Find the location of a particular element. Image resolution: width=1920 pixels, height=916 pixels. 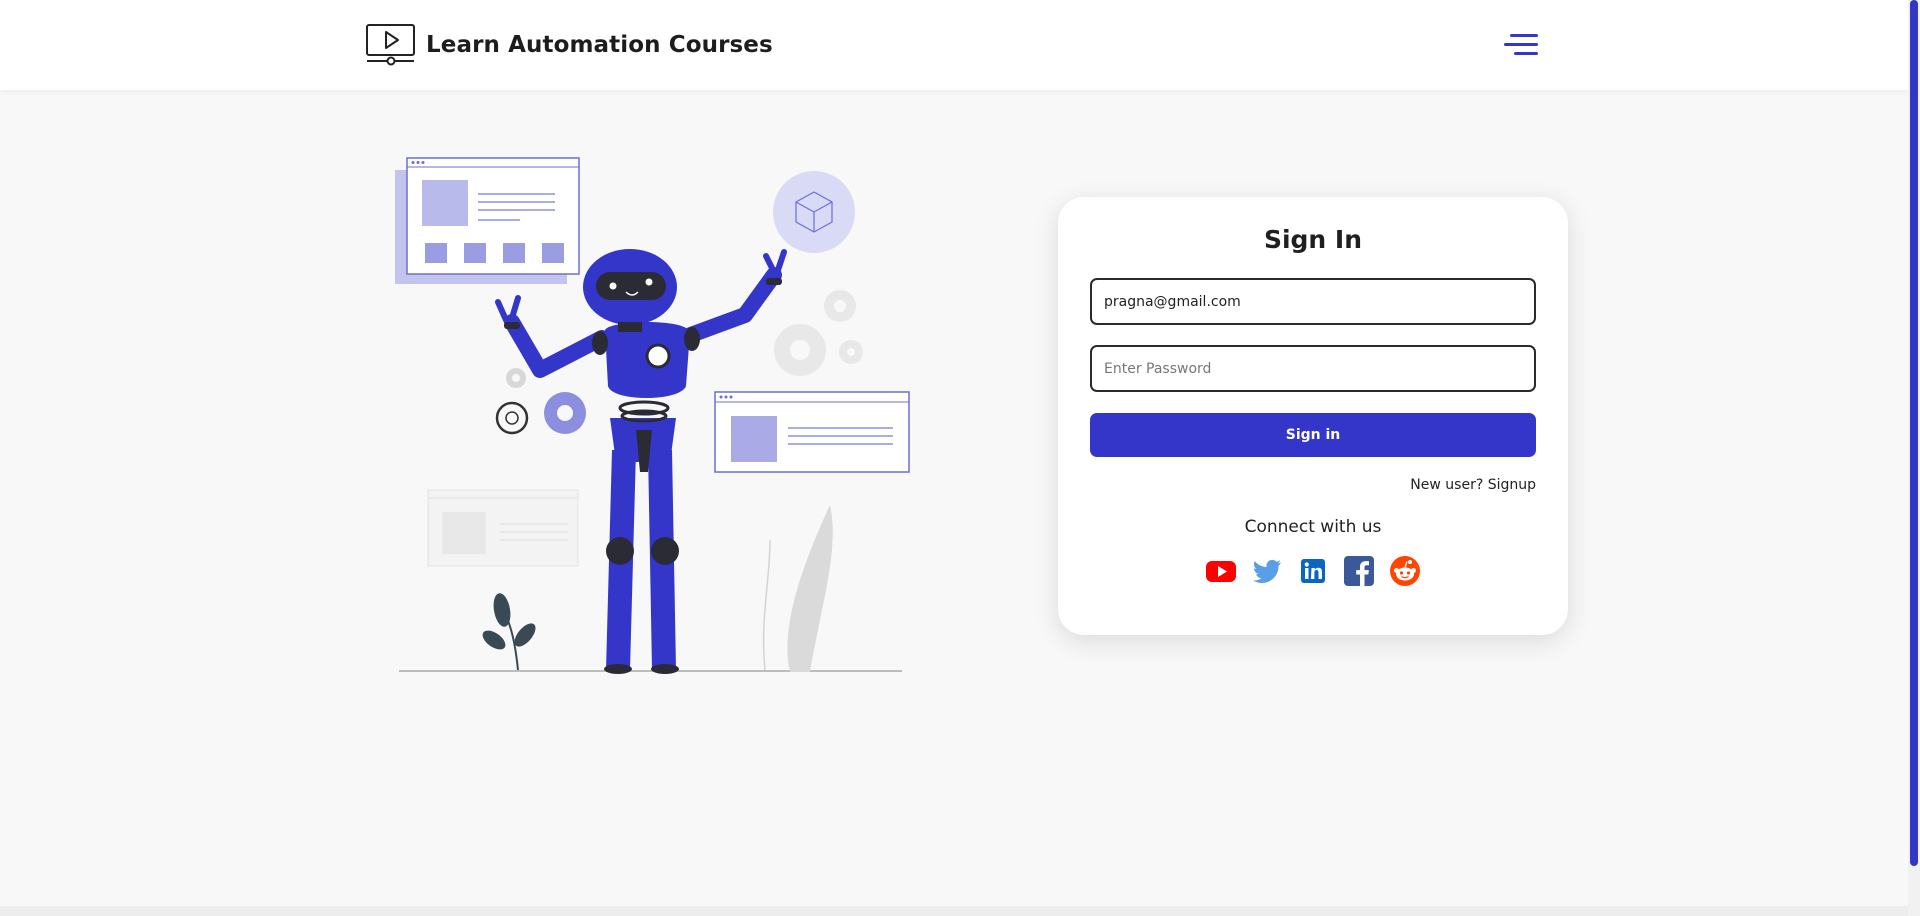

youtube-icon is located at coordinates (1221, 571).